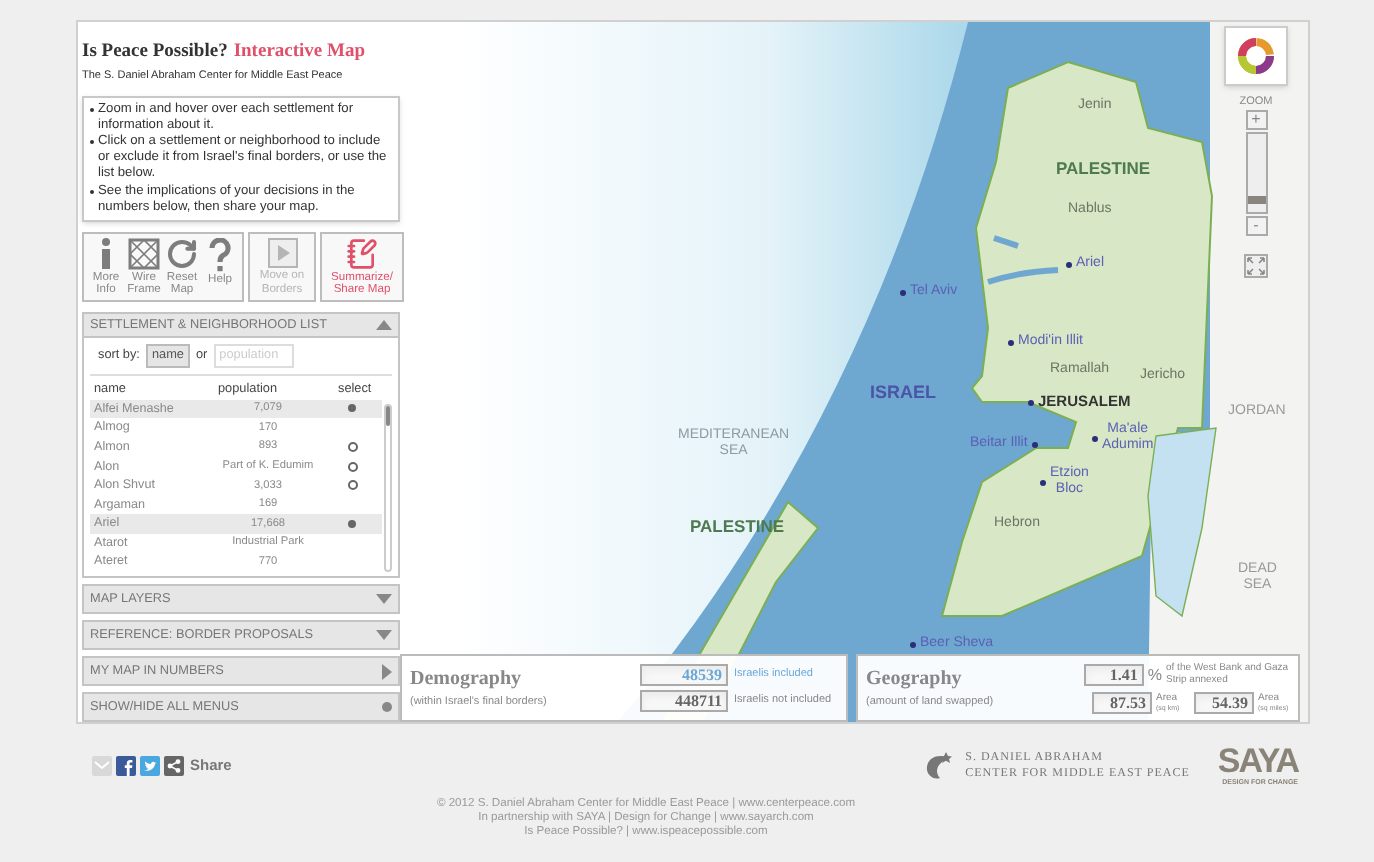  What do you see at coordinates (144, 253) in the screenshot?
I see `wireframe-icon` at bounding box center [144, 253].